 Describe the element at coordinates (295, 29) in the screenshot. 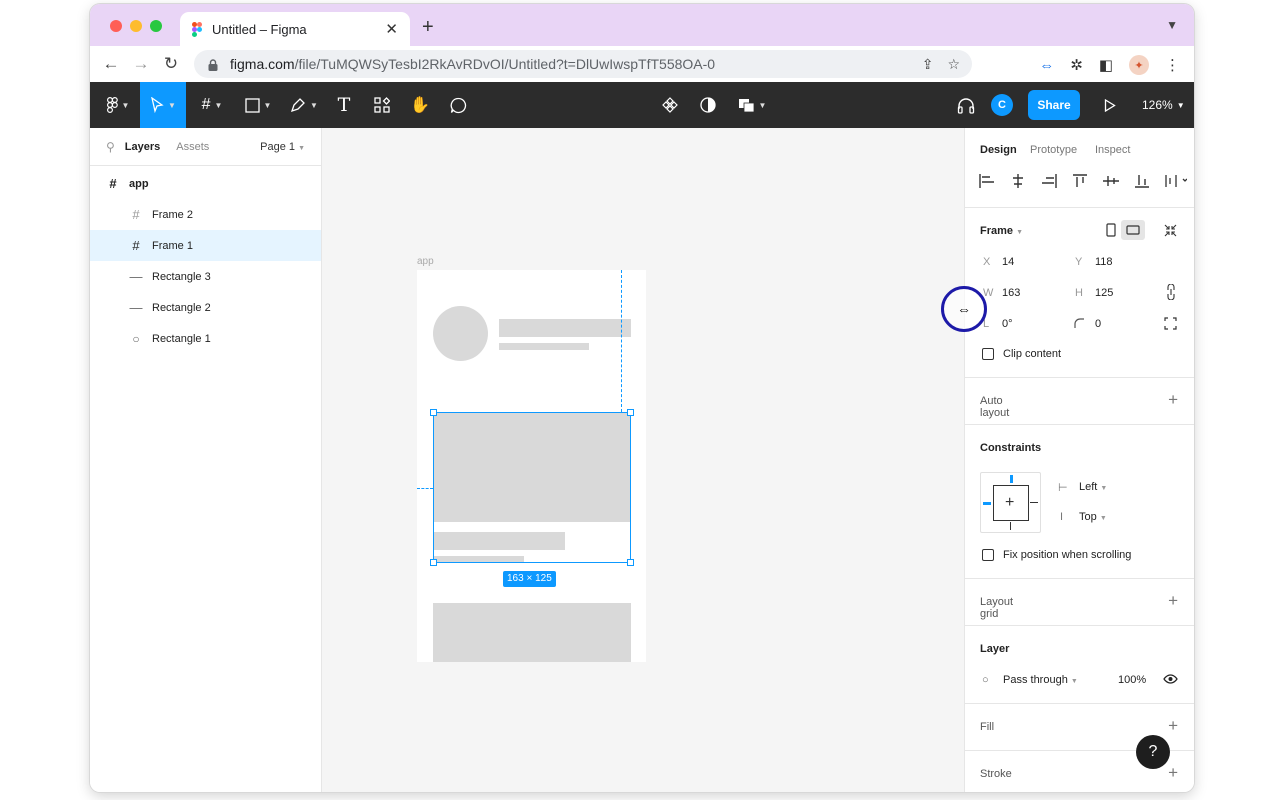

I see `browser-tab: Untitled – Figma ✕` at that location.